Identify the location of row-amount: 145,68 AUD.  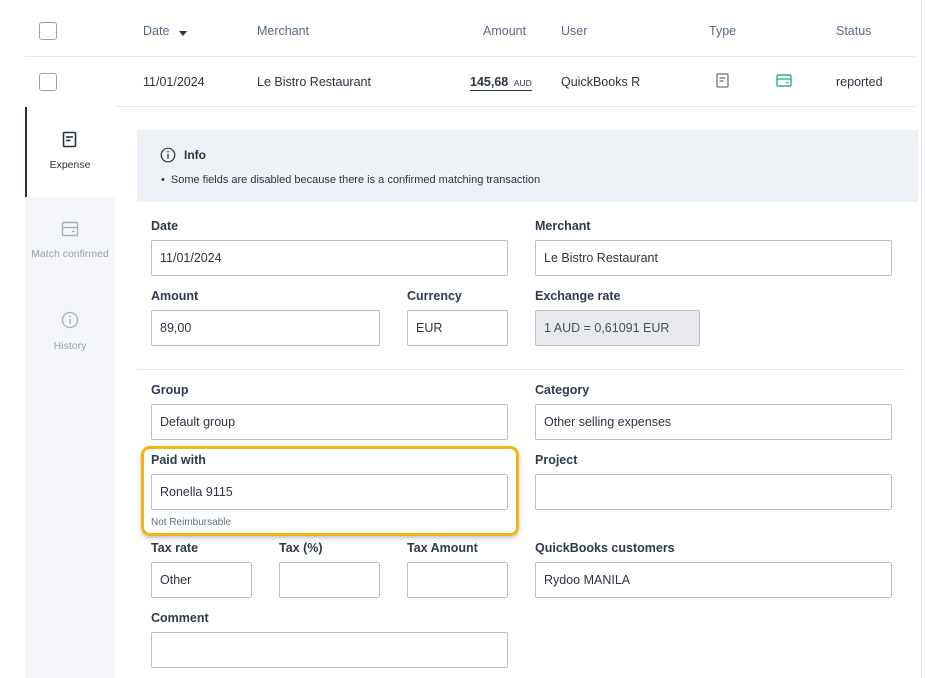
(501, 82).